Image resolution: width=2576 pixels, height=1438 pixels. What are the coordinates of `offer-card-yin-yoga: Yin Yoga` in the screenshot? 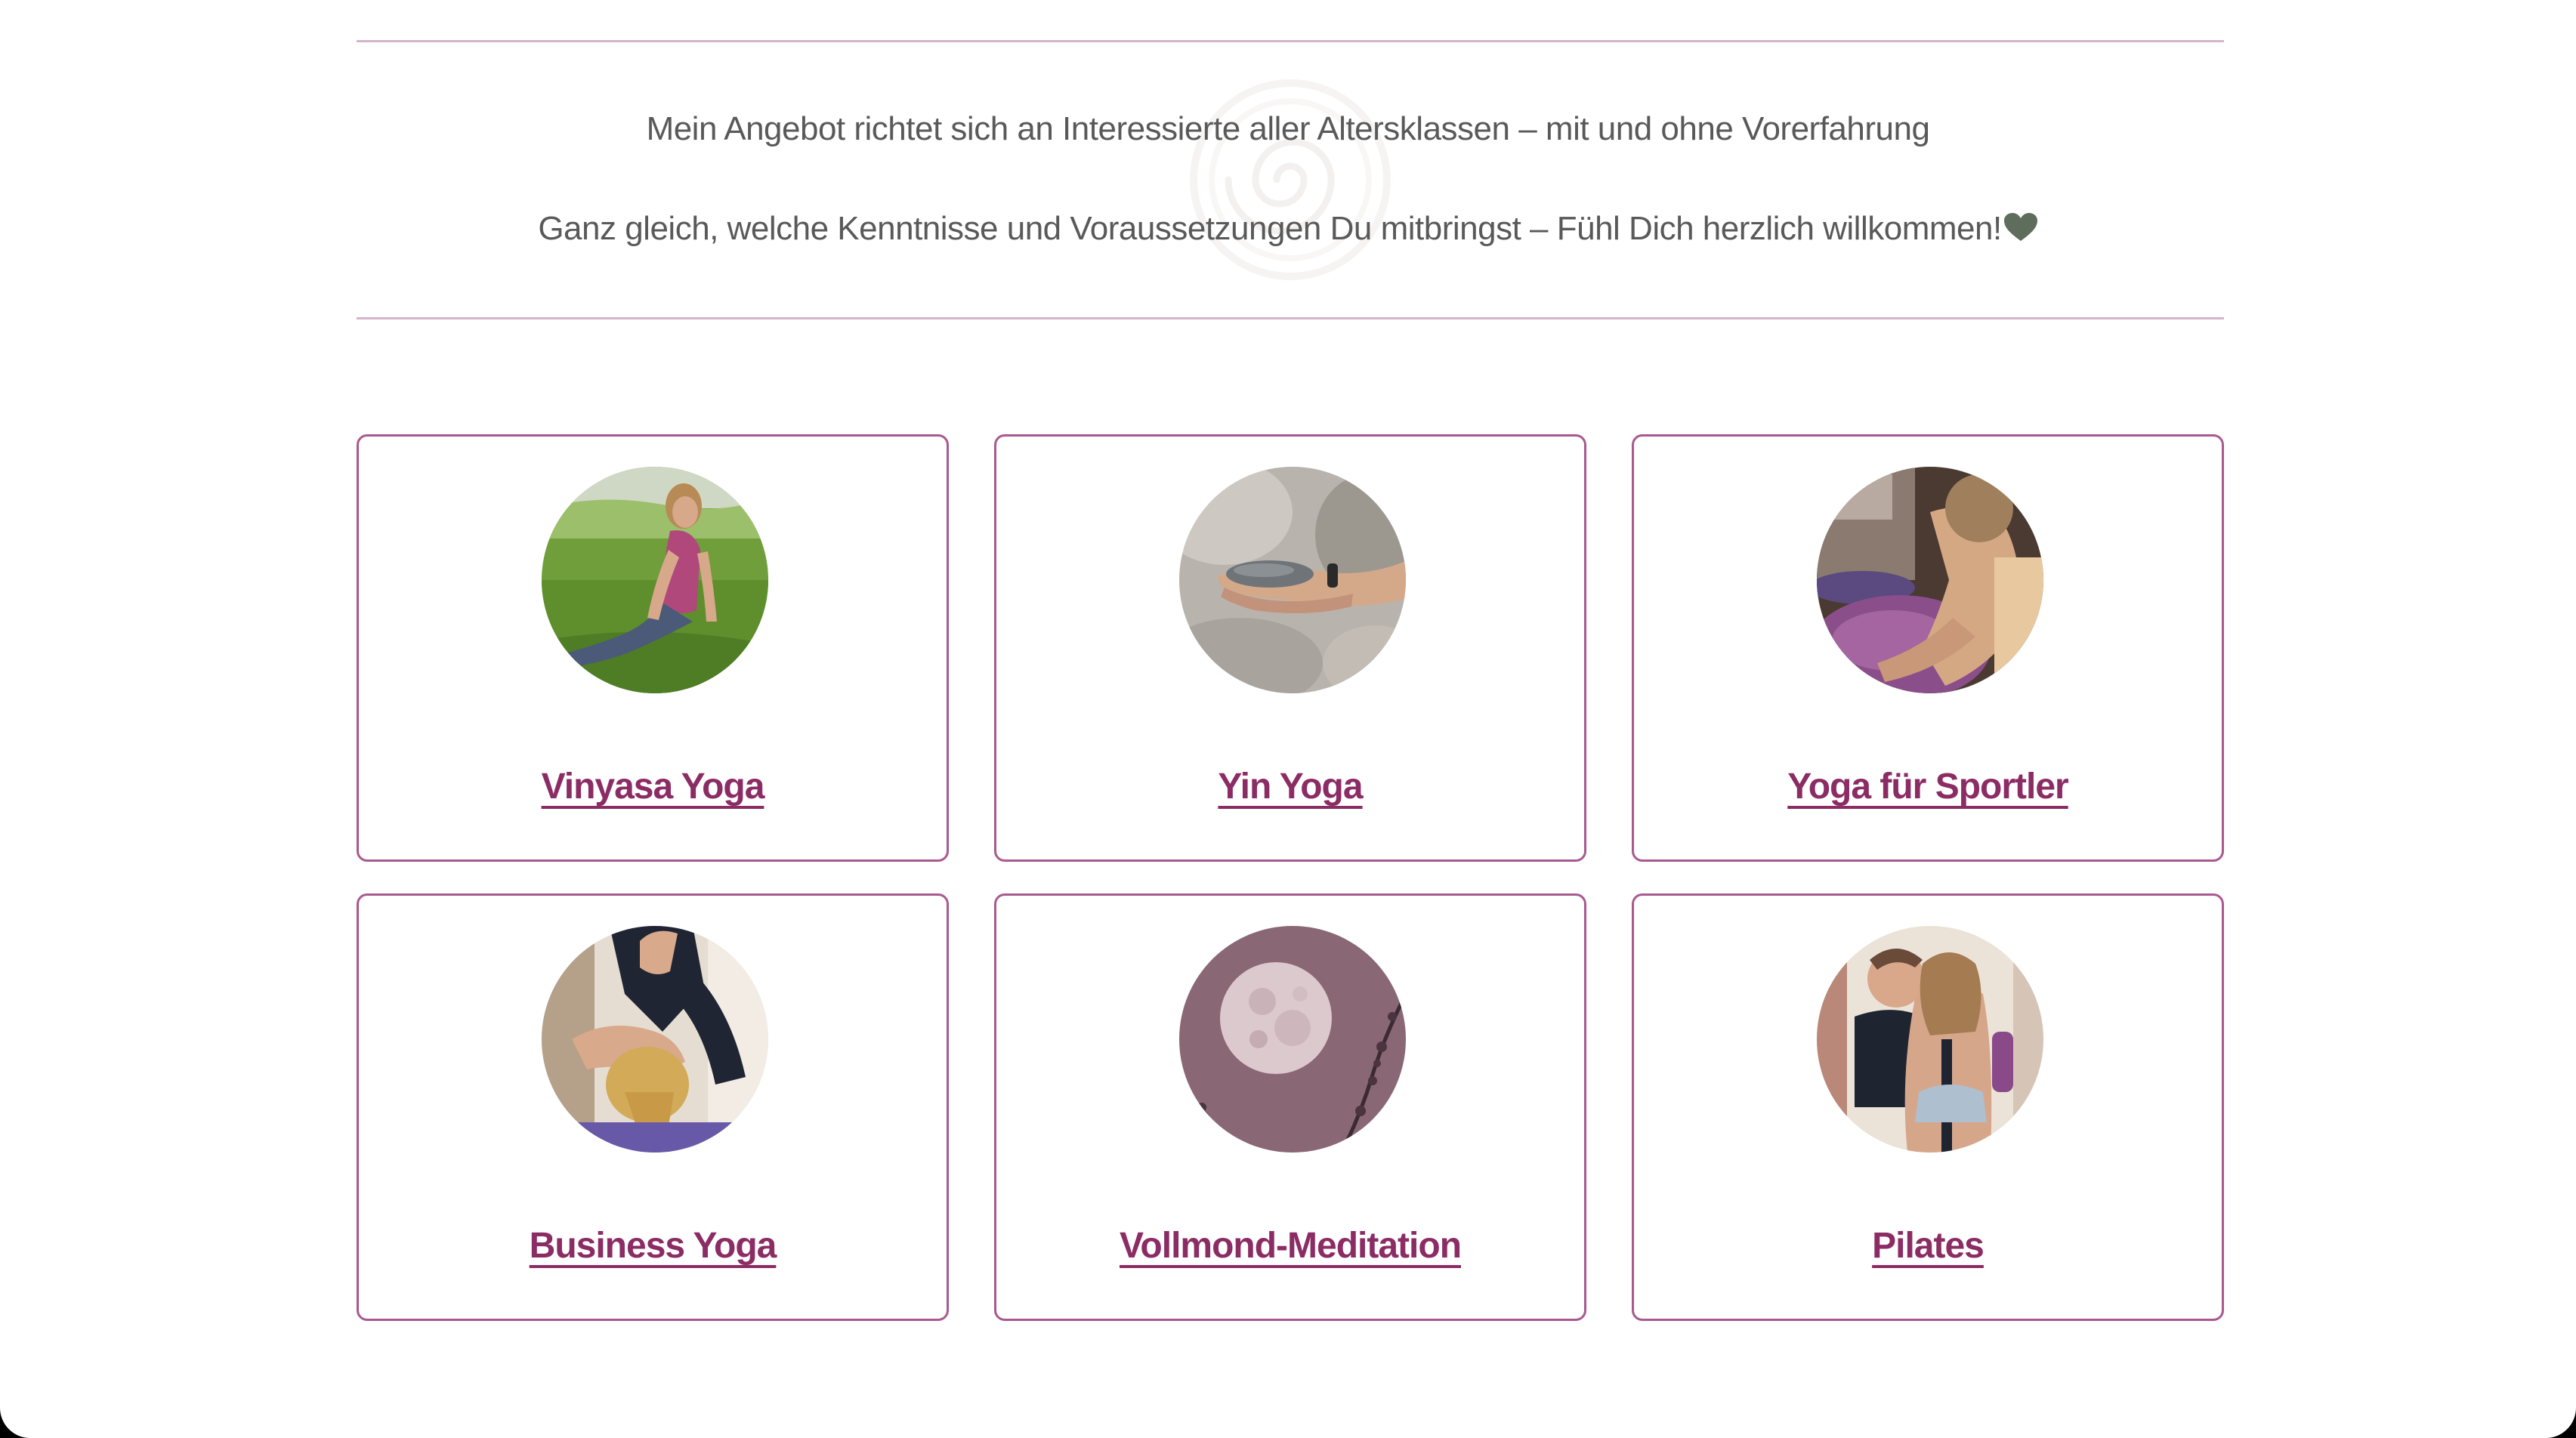 It's located at (1290, 648).